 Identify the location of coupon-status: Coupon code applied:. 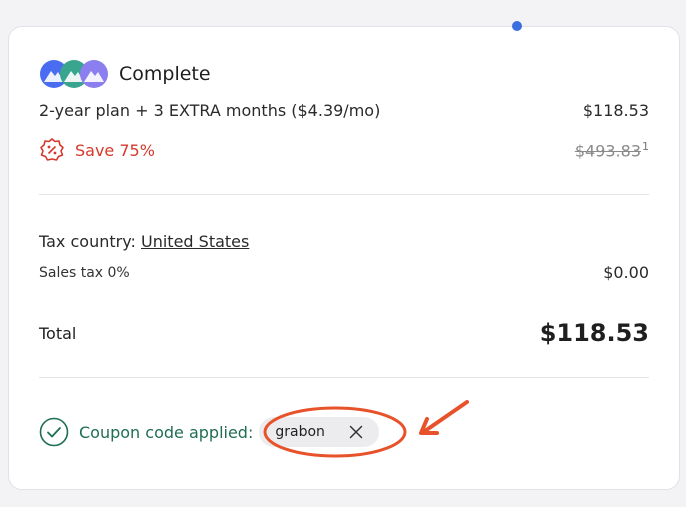
(166, 432).